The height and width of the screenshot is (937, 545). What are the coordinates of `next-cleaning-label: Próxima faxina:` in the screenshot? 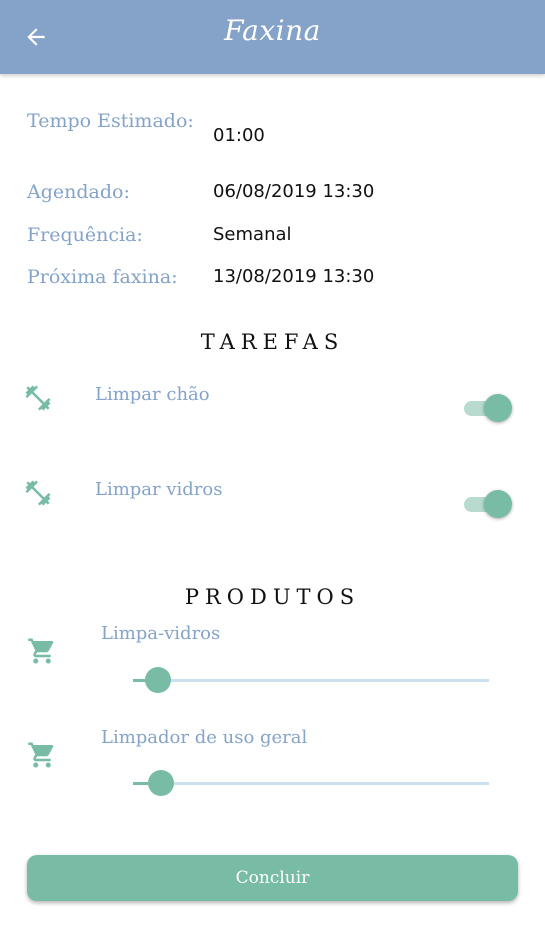 It's located at (102, 277).